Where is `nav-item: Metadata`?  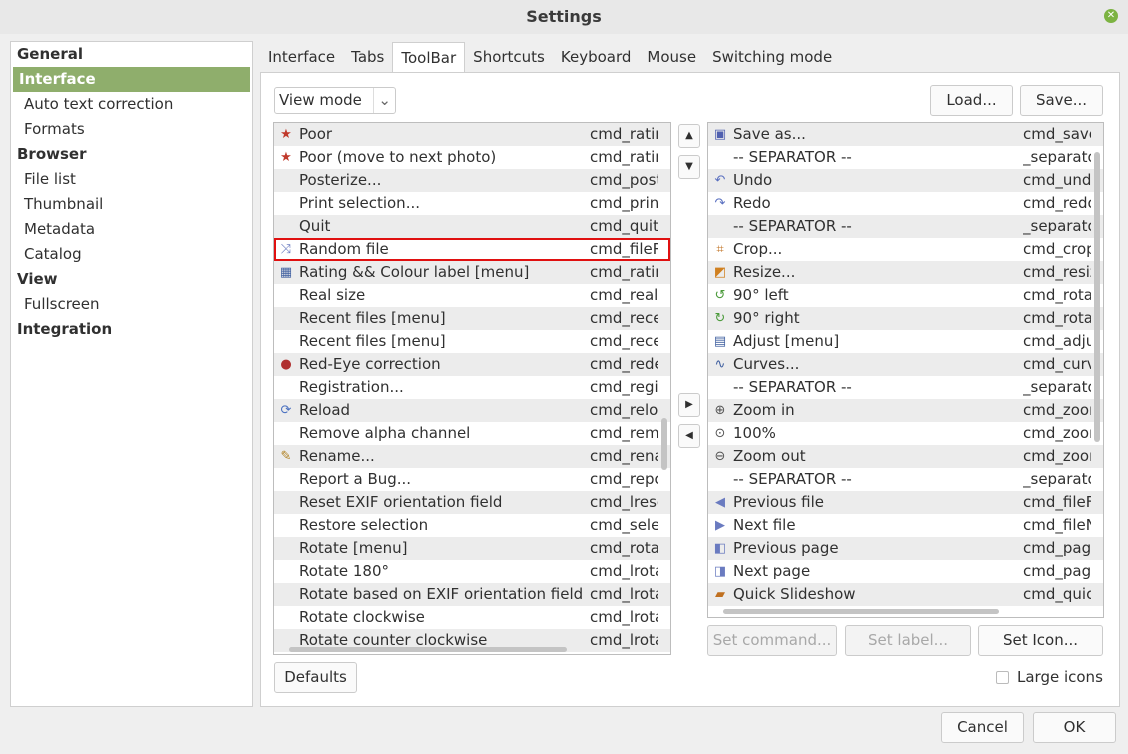 nav-item: Metadata is located at coordinates (131, 229).